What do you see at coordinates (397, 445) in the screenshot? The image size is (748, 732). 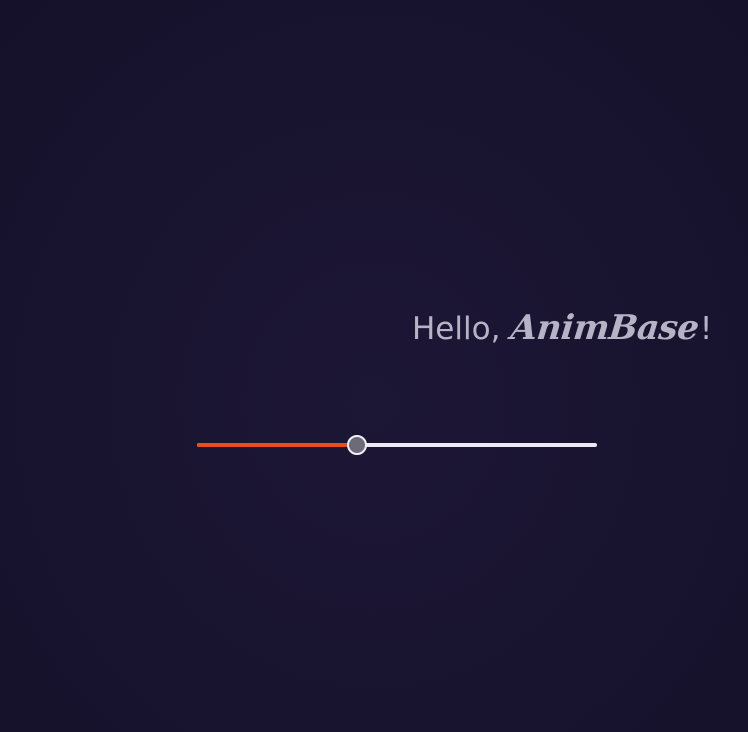 I see `range-slider` at bounding box center [397, 445].